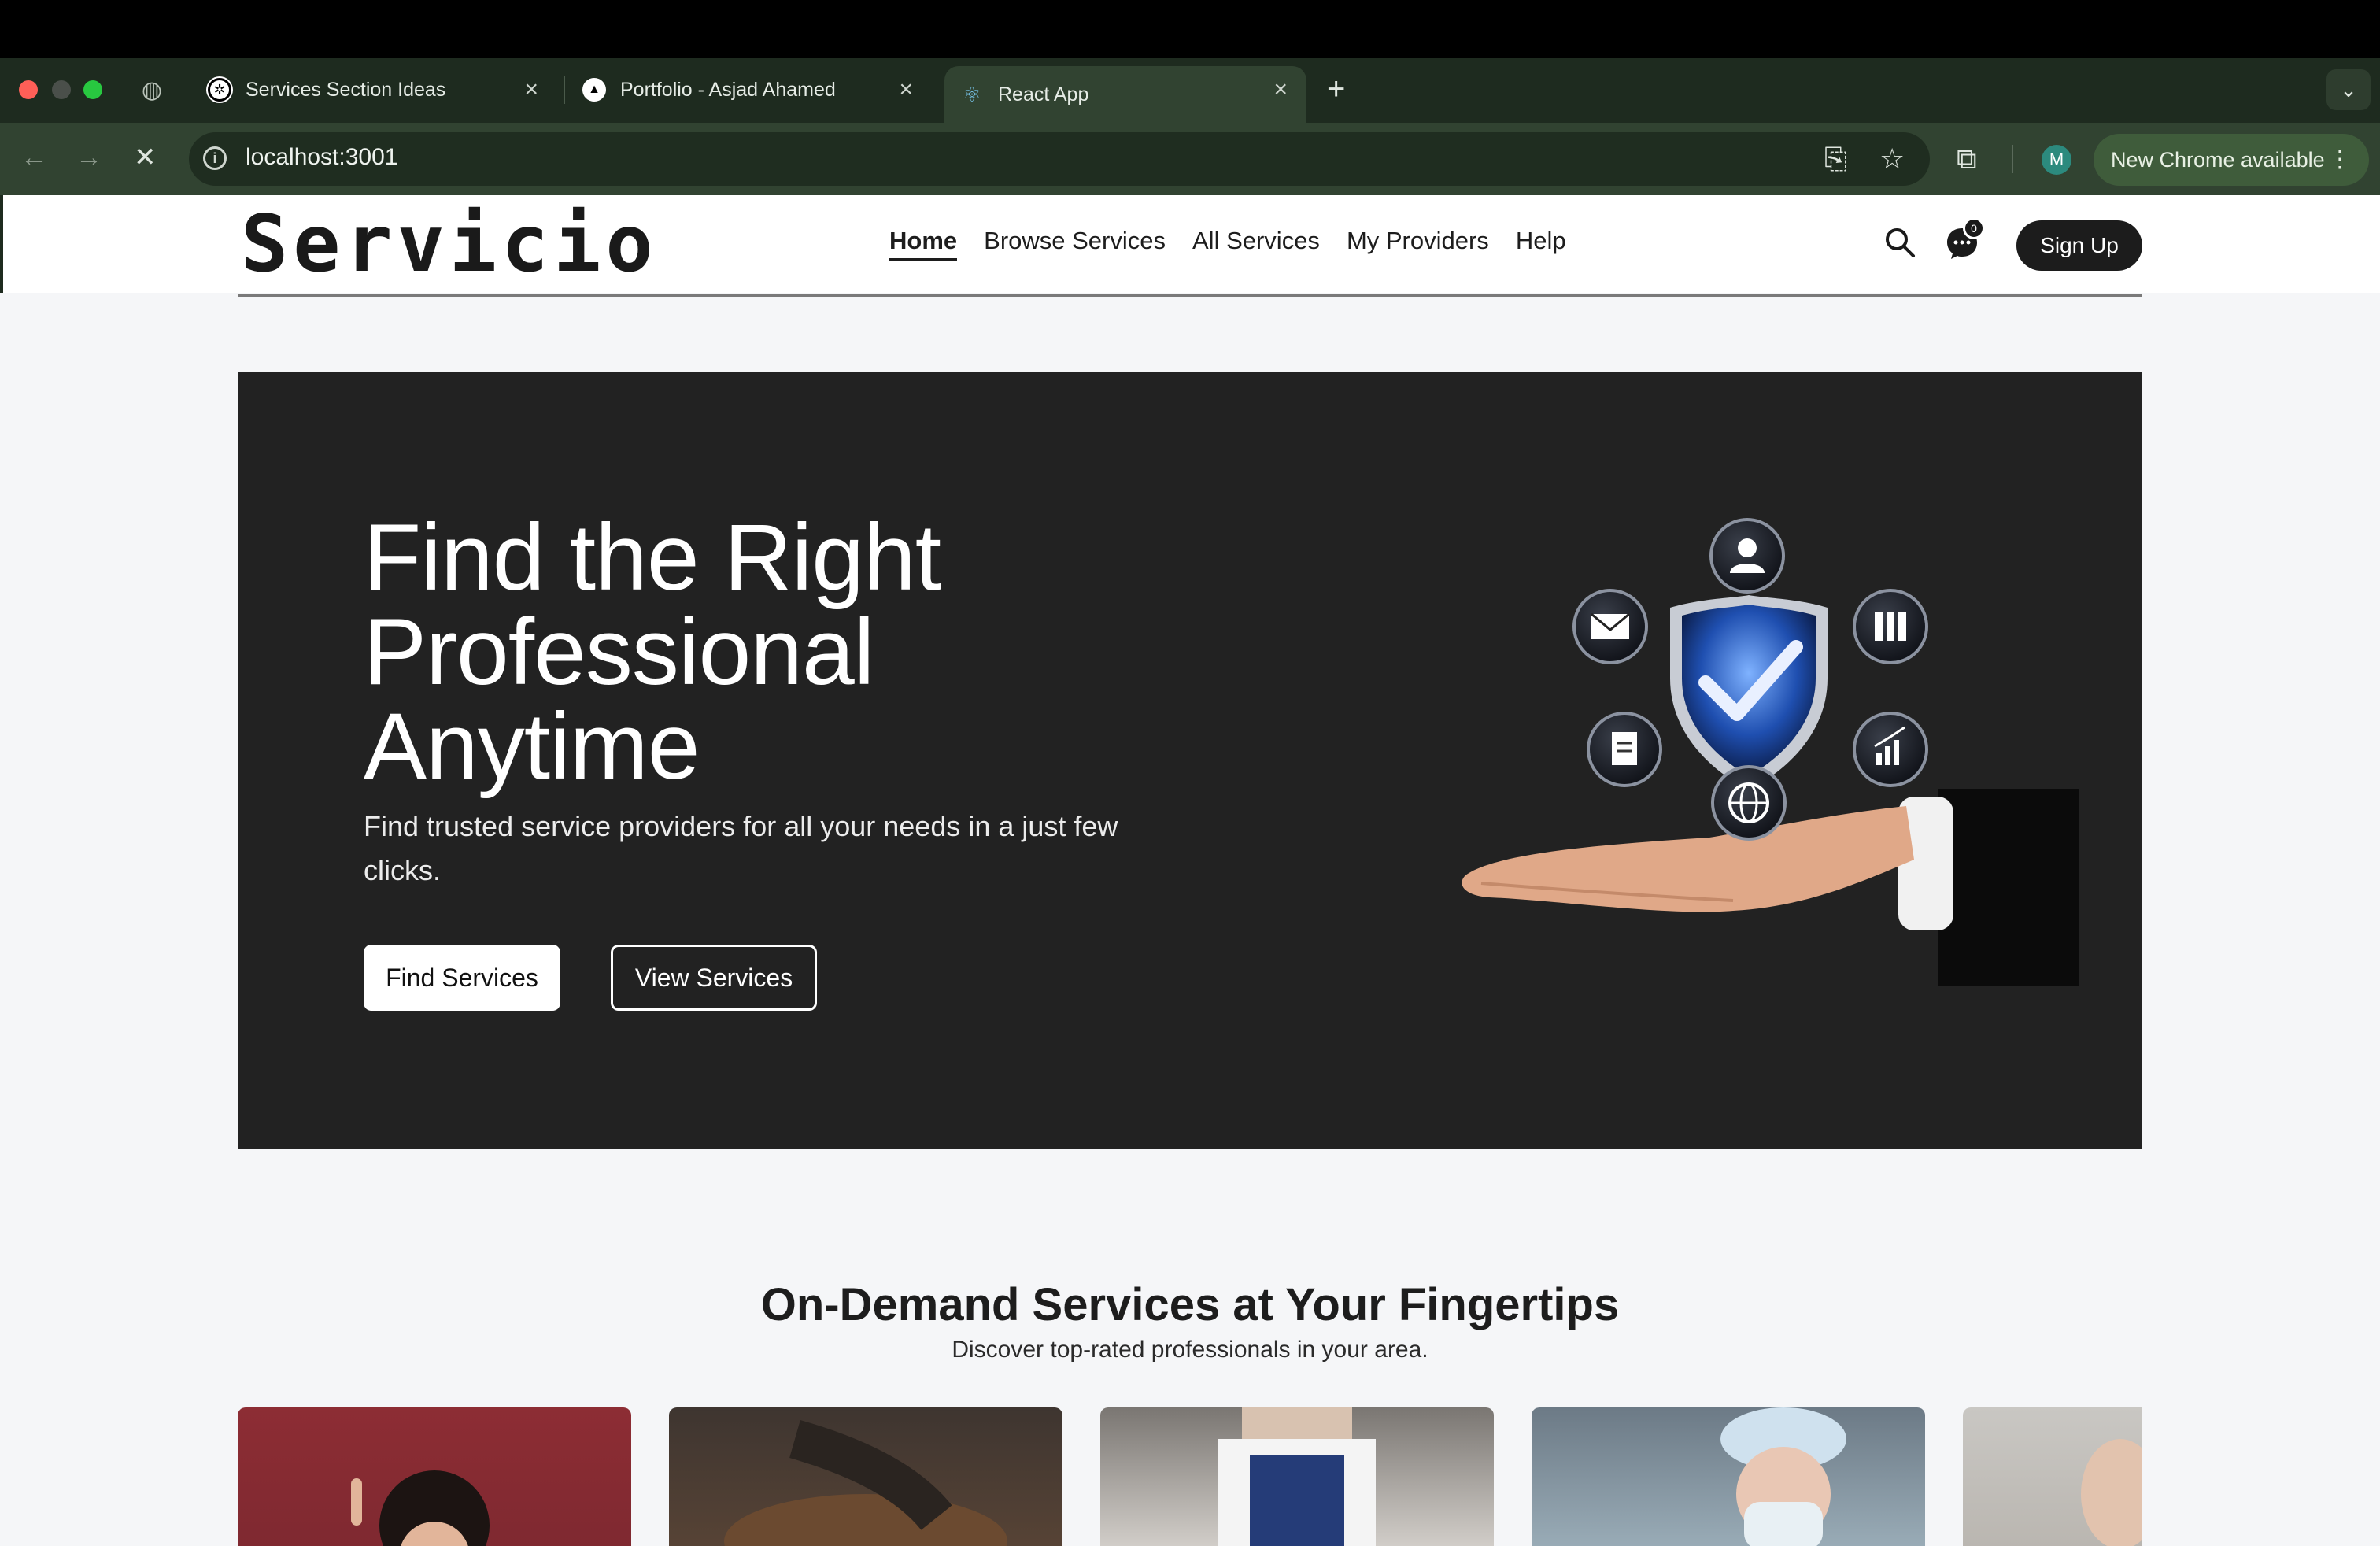 This screenshot has height=1546, width=2380. Describe the element at coordinates (1256, 244) in the screenshot. I see `nav-all-services: All Services` at that location.